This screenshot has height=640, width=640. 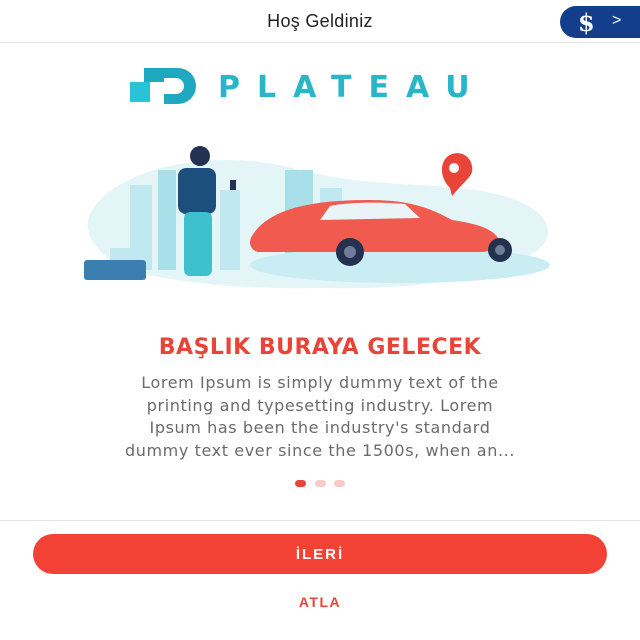 What do you see at coordinates (320, 602) in the screenshot?
I see `skip-link: ATLA` at bounding box center [320, 602].